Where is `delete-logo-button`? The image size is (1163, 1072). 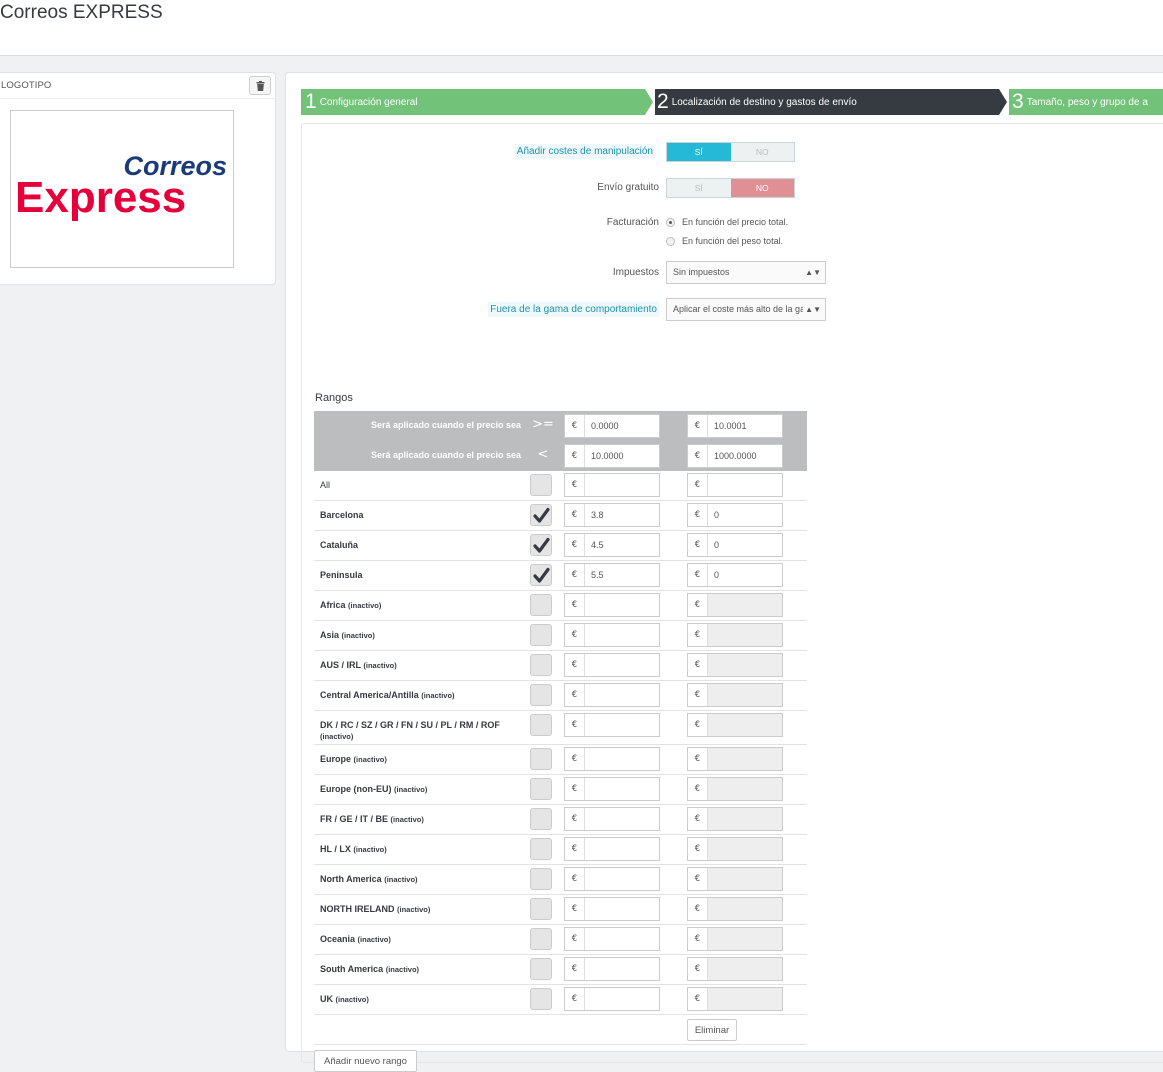
delete-logo-button is located at coordinates (260, 85).